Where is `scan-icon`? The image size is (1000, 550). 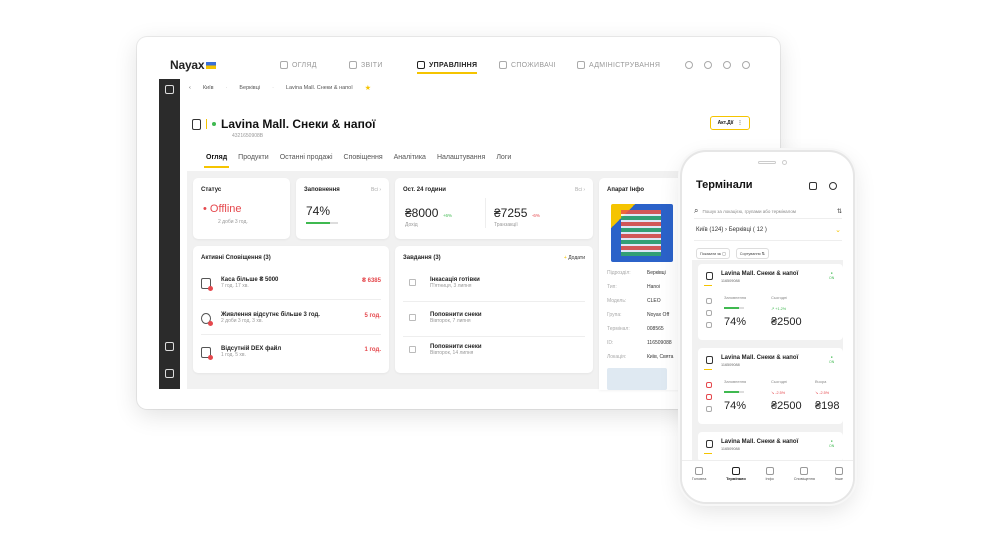 scan-icon is located at coordinates (813, 186).